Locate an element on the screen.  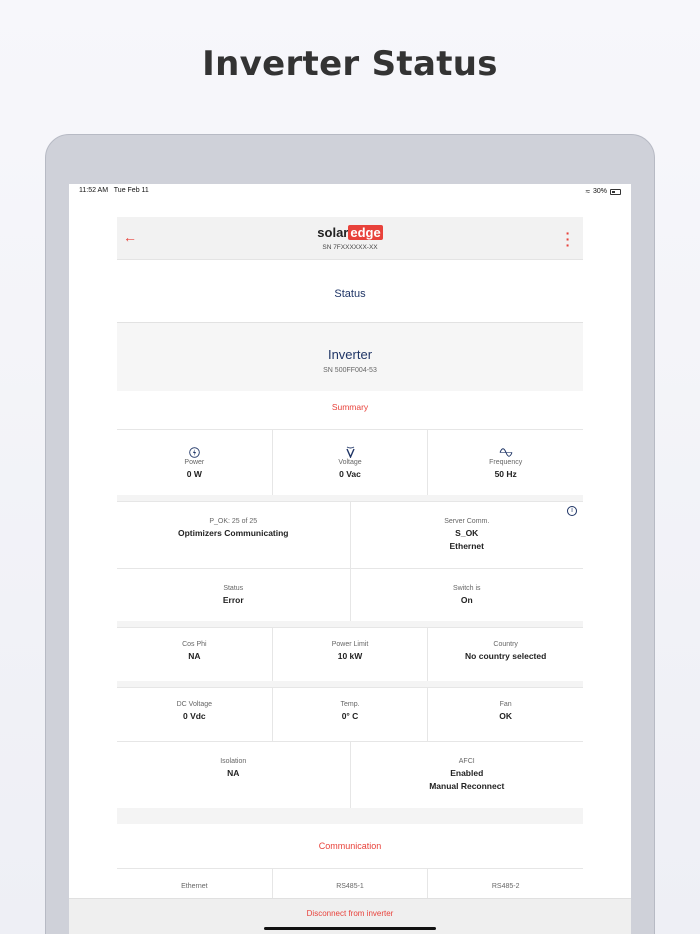
rs485-1-label: RS485-1 is located at coordinates (350, 886).